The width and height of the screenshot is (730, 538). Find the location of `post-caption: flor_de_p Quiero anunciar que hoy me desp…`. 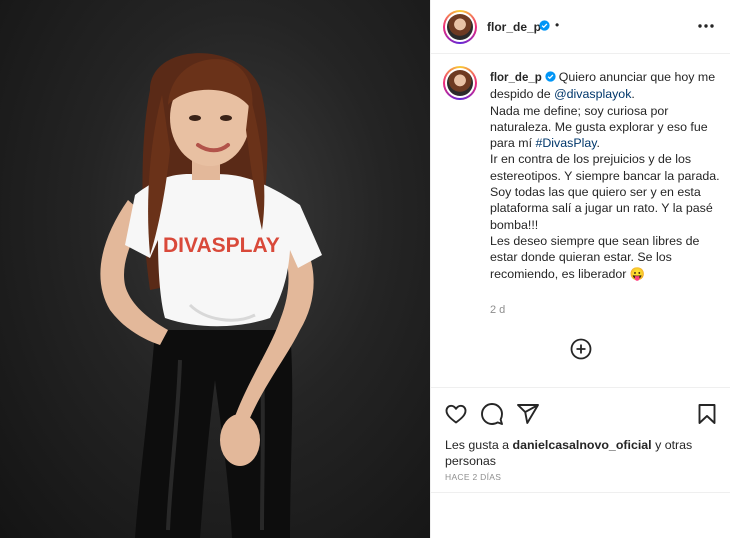

post-caption: flor_de_p Quiero anunciar que hoy me desp… is located at coordinates (606, 175).